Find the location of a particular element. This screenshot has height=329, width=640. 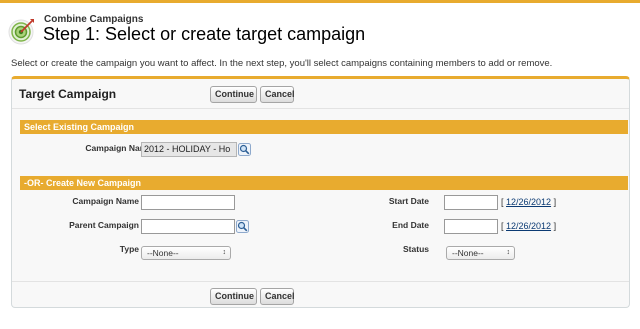

status-select-value: --None-- is located at coordinates (468, 253).